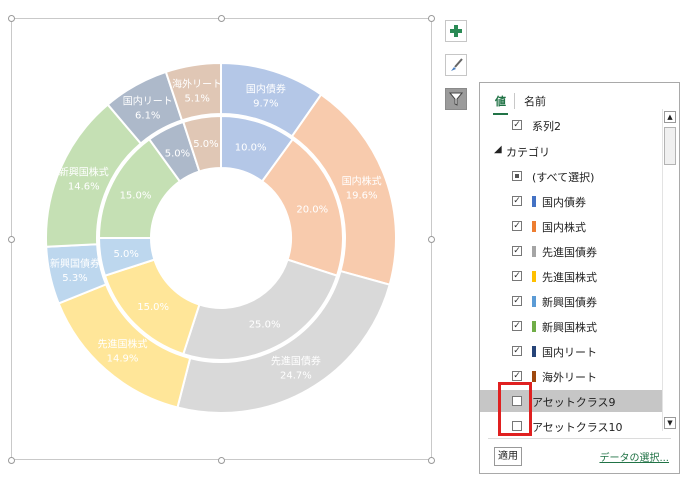 The image size is (699, 493). I want to click on collapse-triangle-icon: ◢, so click(498, 149).